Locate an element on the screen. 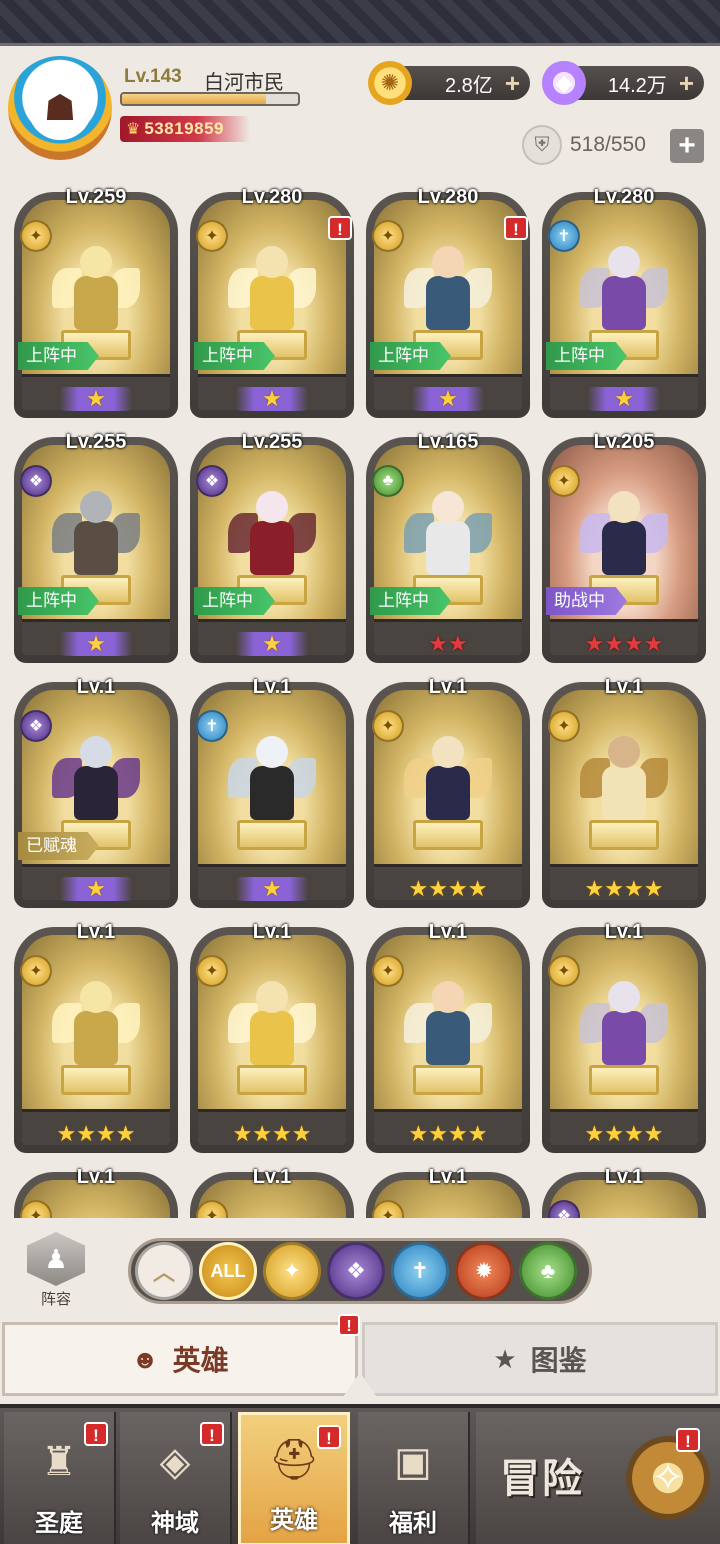 This screenshot has width=720, height=1544. filter-dark-button: ❖ is located at coordinates (356, 1271).